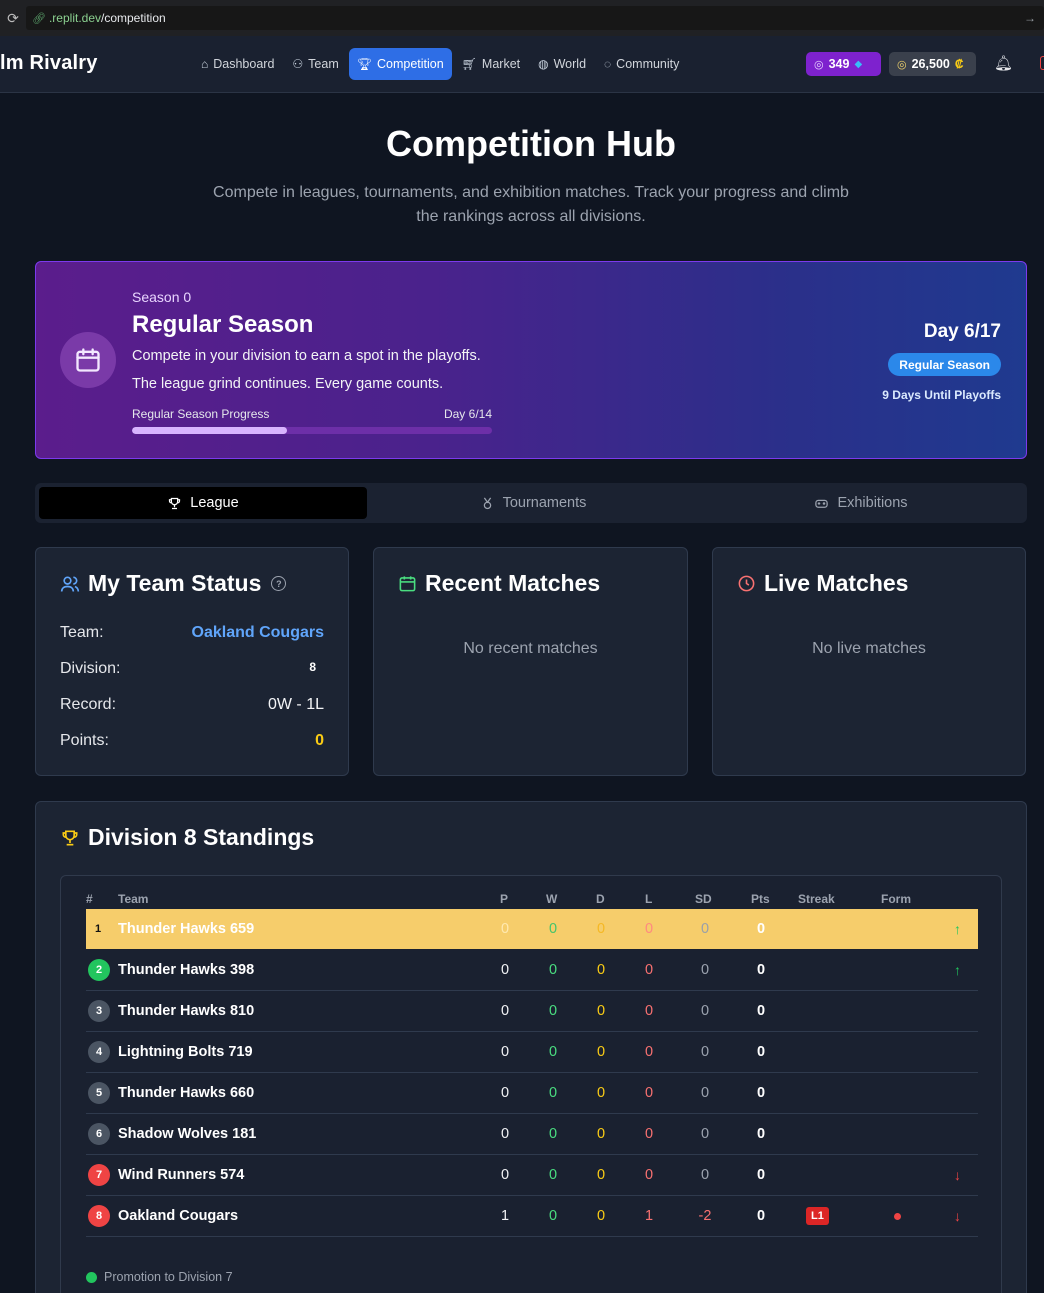 The width and height of the screenshot is (1044, 1293). Describe the element at coordinates (185, 1052) in the screenshot. I see `team-name: Lightning Bolts 719` at that location.